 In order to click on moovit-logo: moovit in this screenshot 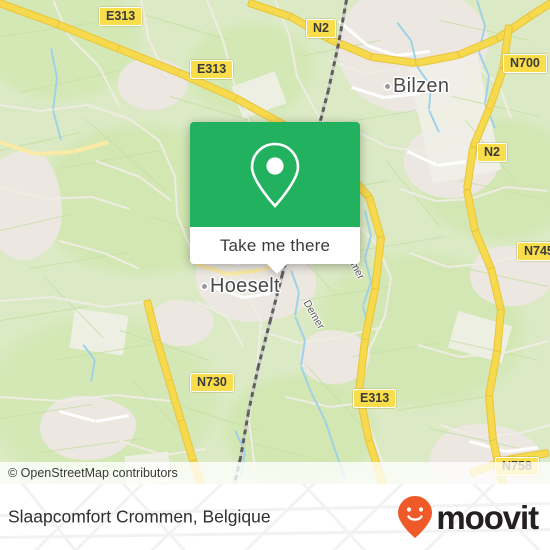, I will do `click(468, 517)`.